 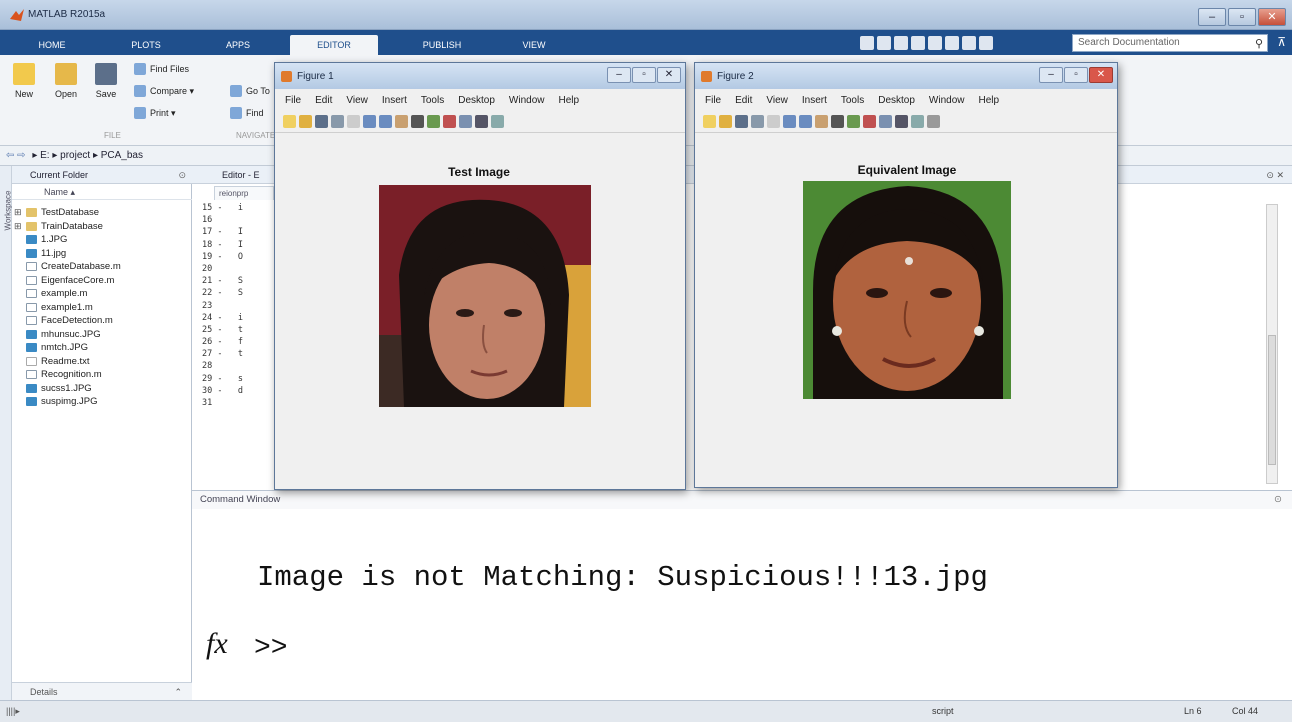 I want to click on figure2-menu-insert: Insert, so click(x=814, y=100).